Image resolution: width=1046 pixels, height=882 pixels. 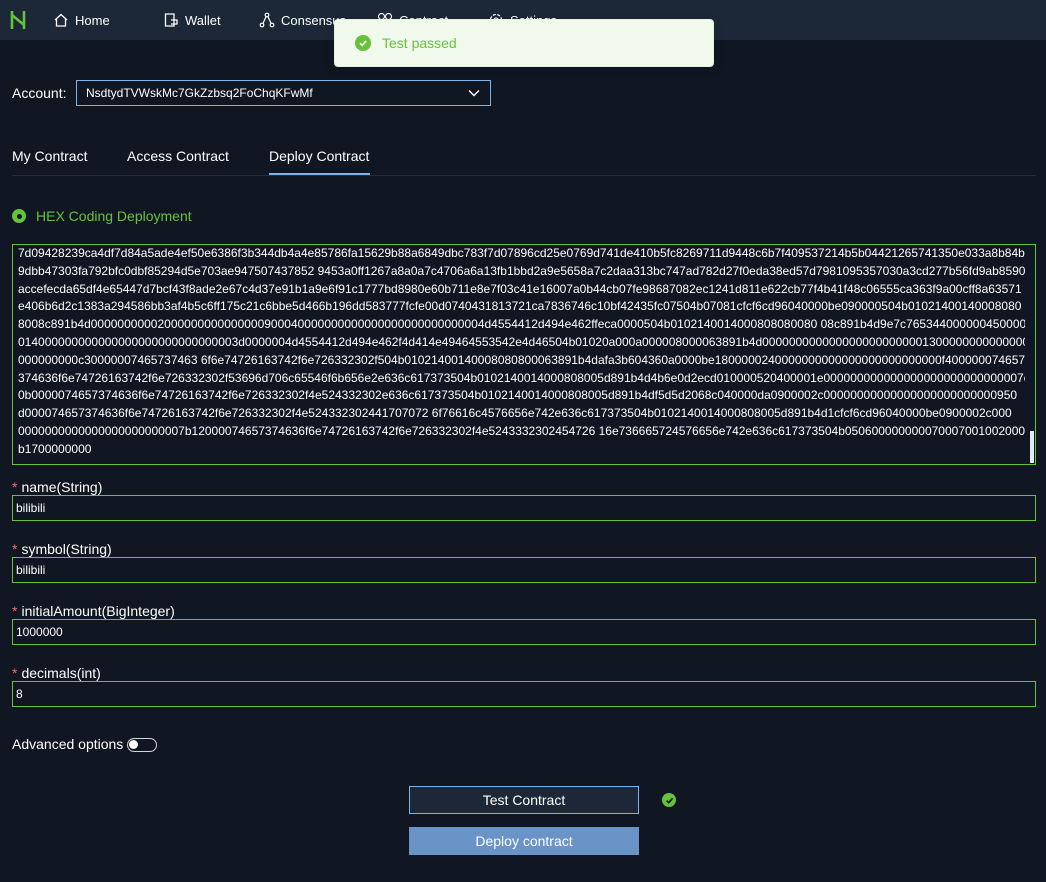 I want to click on name-field-label: * name(String), so click(x=57, y=487).